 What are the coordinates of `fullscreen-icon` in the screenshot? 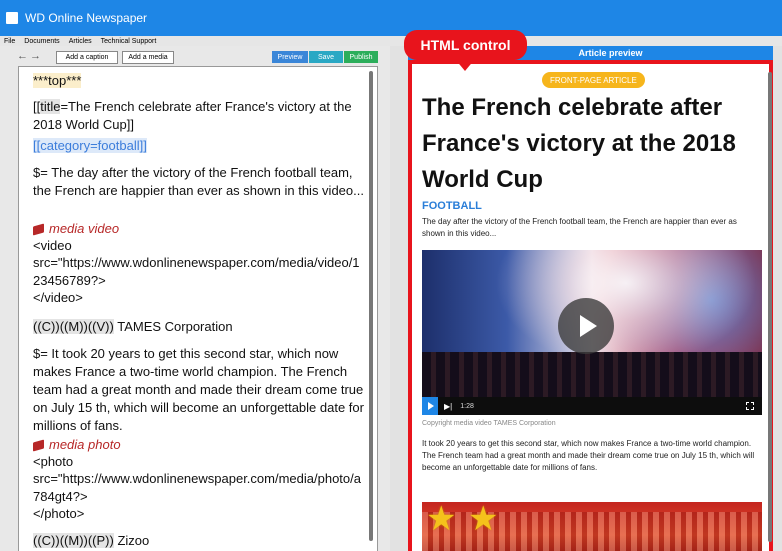 It's located at (750, 406).